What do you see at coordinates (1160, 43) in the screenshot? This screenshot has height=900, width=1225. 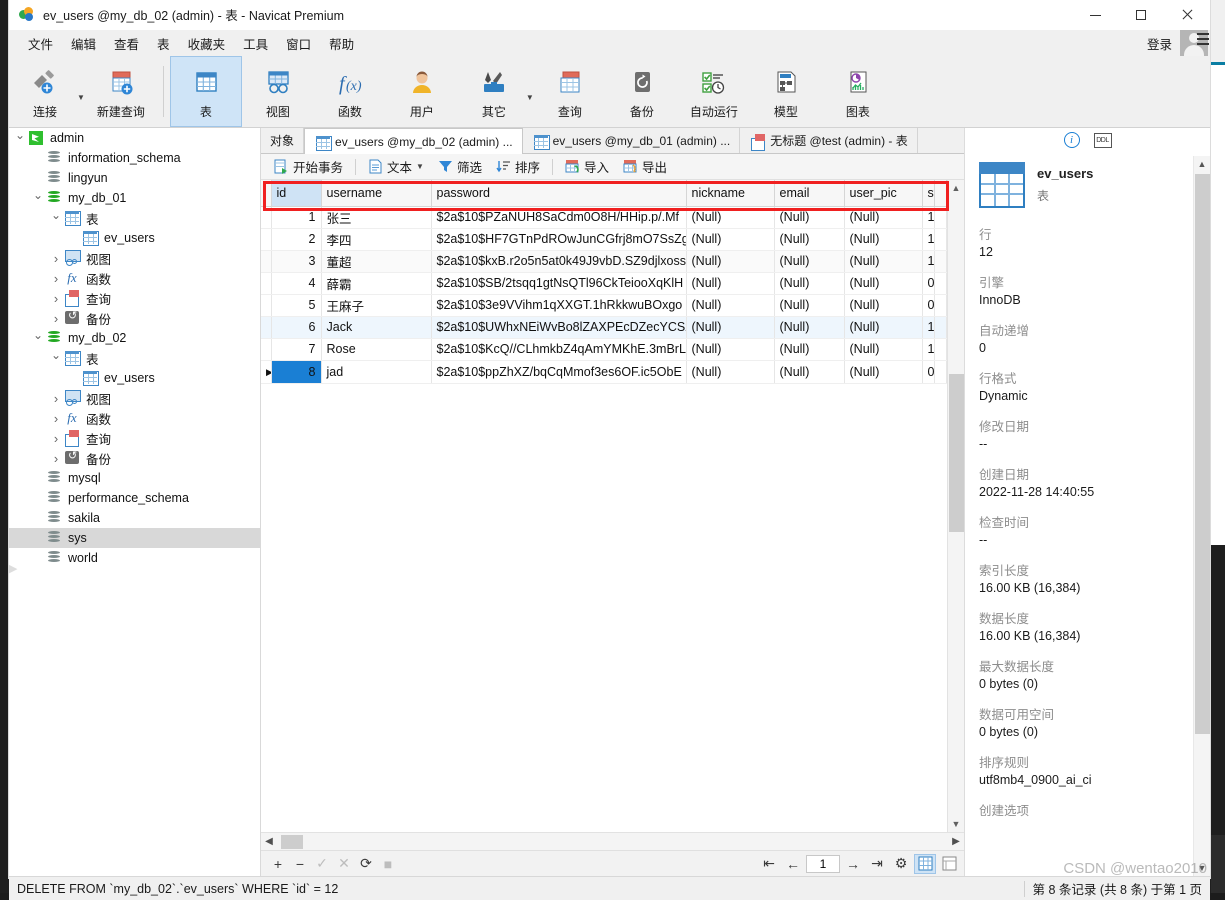 I see `login-link: 登录` at bounding box center [1160, 43].